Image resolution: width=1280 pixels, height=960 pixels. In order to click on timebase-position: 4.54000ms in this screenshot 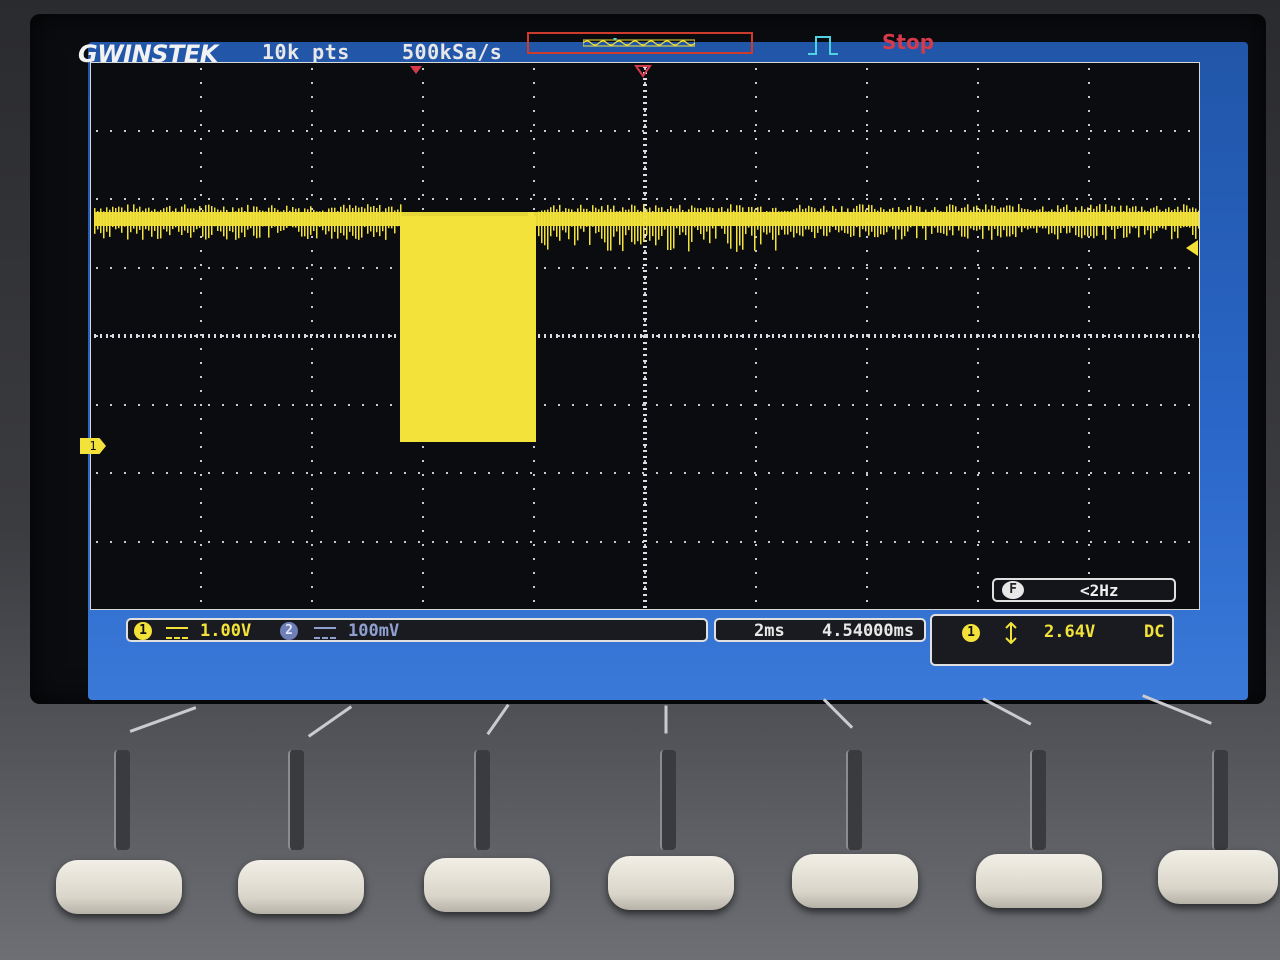, I will do `click(868, 631)`.